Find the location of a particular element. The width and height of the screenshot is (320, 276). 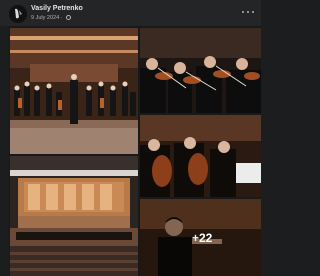

post-meta: 9 July 2024 · is located at coordinates (51, 18).